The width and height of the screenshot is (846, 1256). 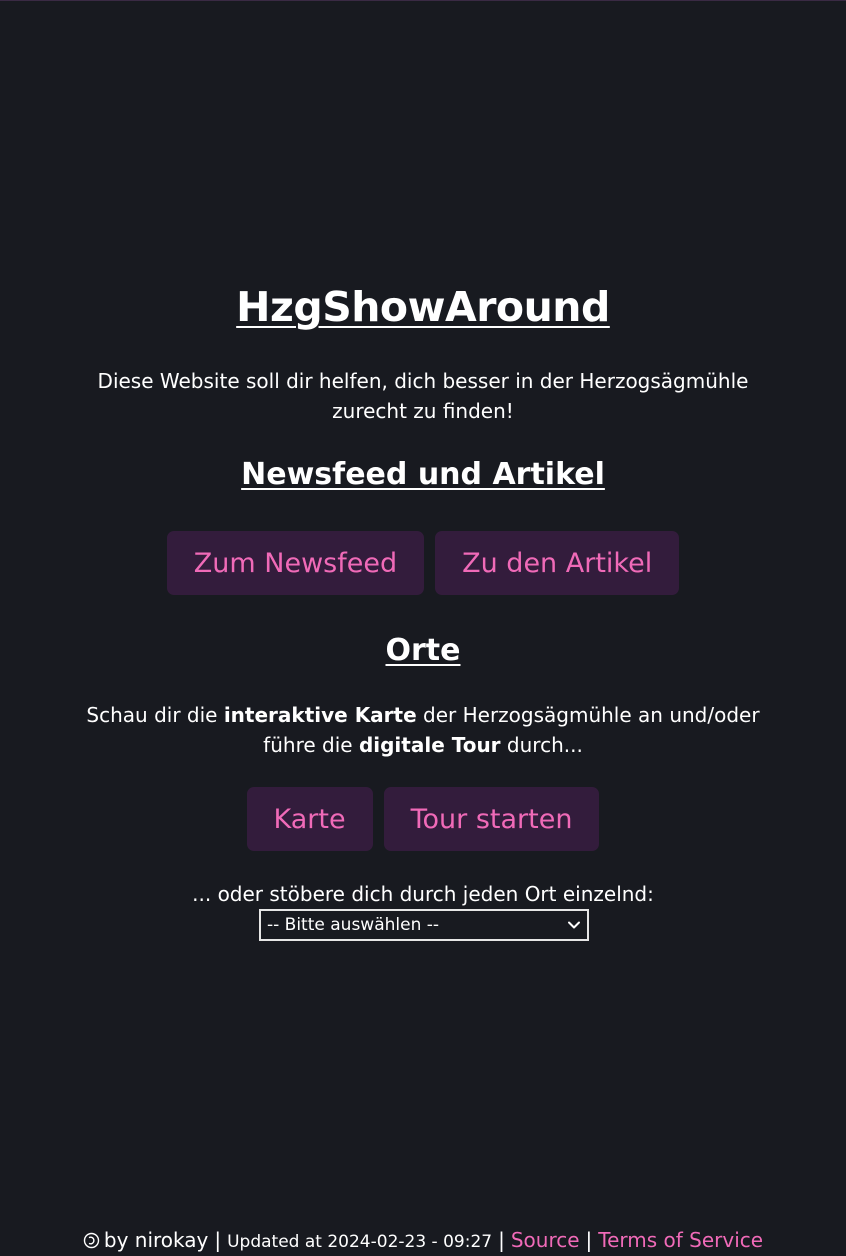 I want to click on footer-updated: Updated at 2024-02-23 - 09:27, so click(x=360, y=1242).